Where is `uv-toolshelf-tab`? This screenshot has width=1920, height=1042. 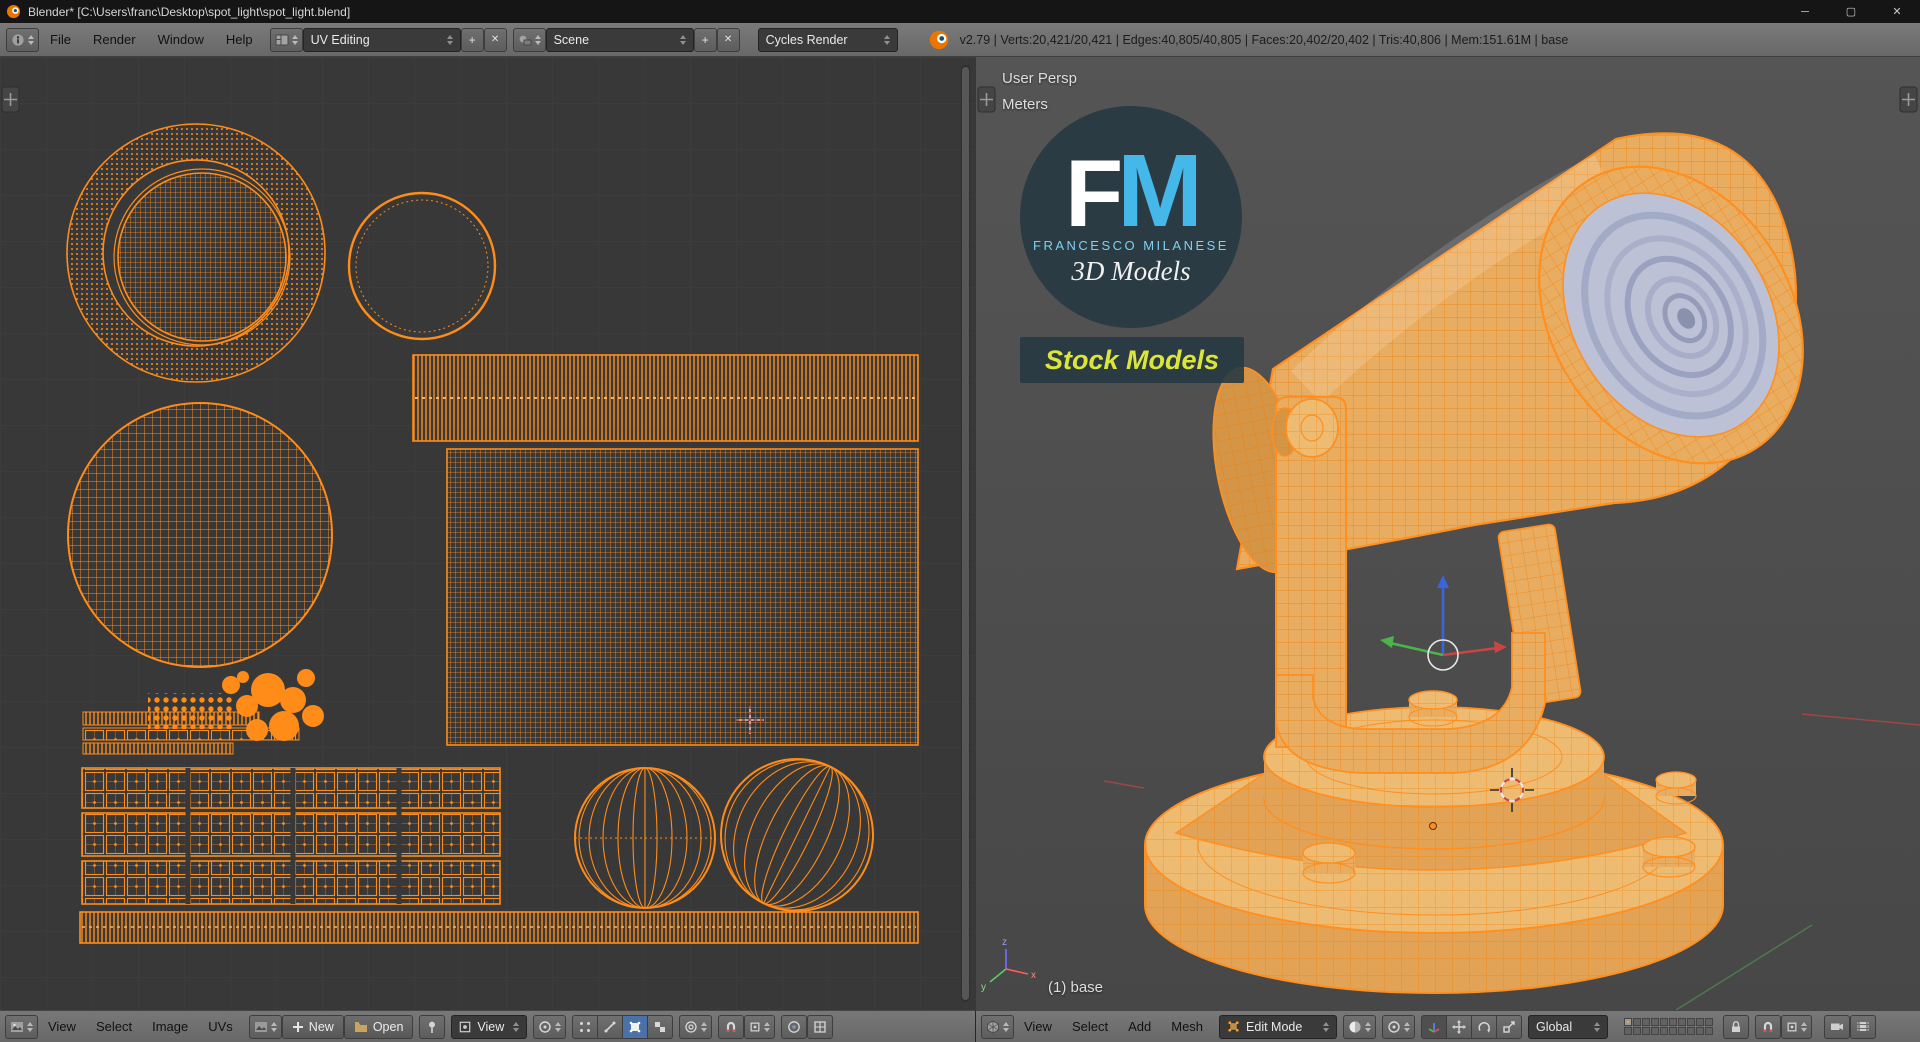 uv-toolshelf-tab is located at coordinates (10, 99).